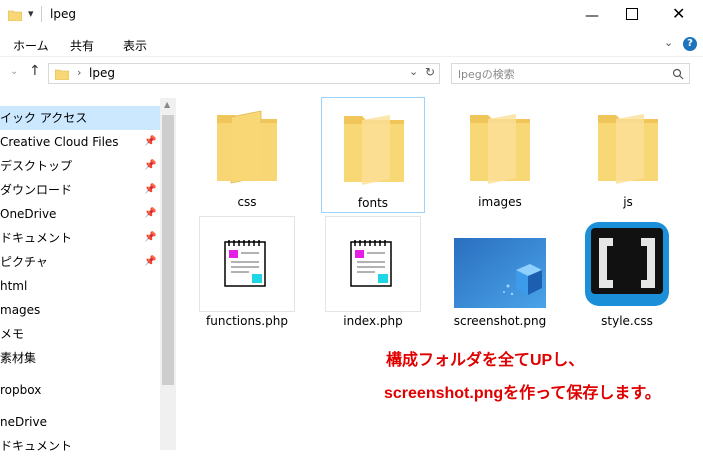 This screenshot has width=703, height=458. What do you see at coordinates (135, 45) in the screenshot?
I see `tab-view: 表示` at bounding box center [135, 45].